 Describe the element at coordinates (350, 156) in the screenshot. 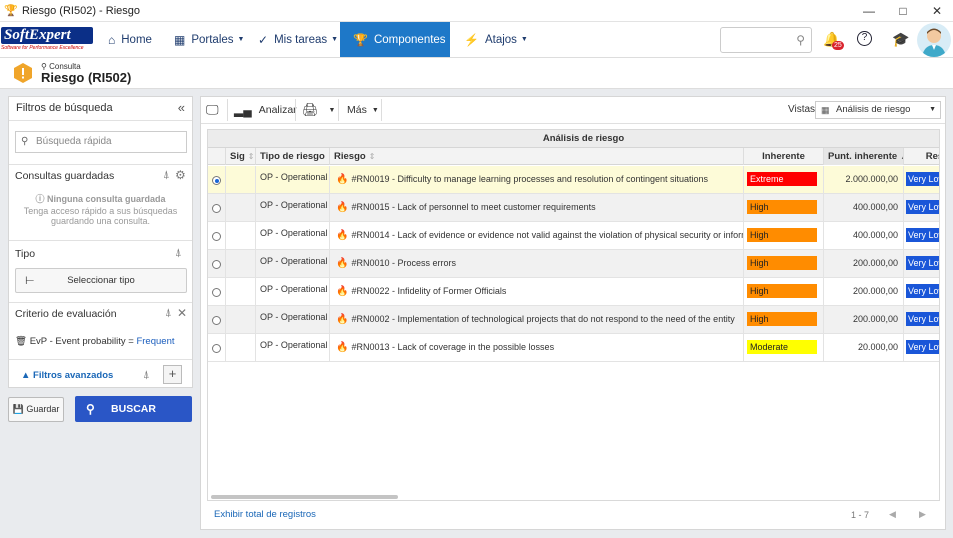

I see `col-risk-label: Riesgo` at that location.